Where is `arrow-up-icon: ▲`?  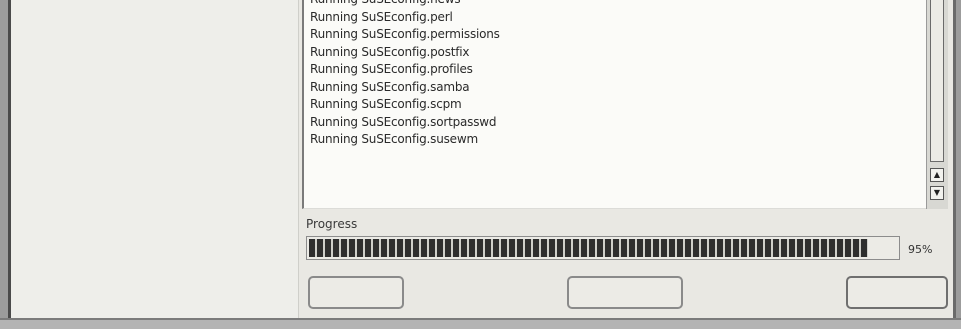
arrow-up-icon: ▲ is located at coordinates (937, 175).